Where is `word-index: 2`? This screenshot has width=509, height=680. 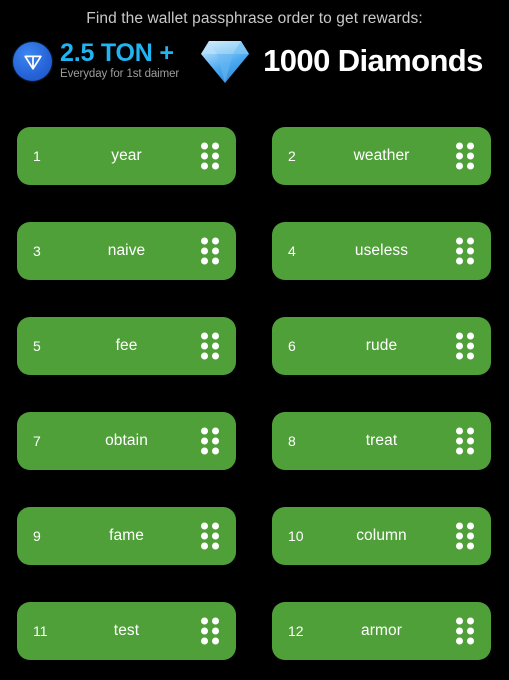
word-index: 2 is located at coordinates (292, 156).